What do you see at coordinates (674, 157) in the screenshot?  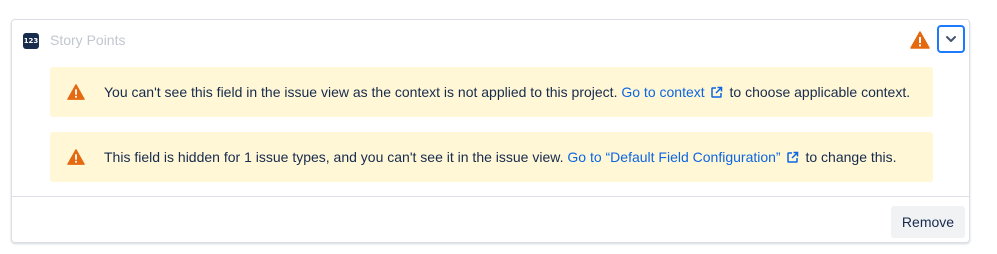 I see `link-label: Go to “Default Field Configuration”` at bounding box center [674, 157].